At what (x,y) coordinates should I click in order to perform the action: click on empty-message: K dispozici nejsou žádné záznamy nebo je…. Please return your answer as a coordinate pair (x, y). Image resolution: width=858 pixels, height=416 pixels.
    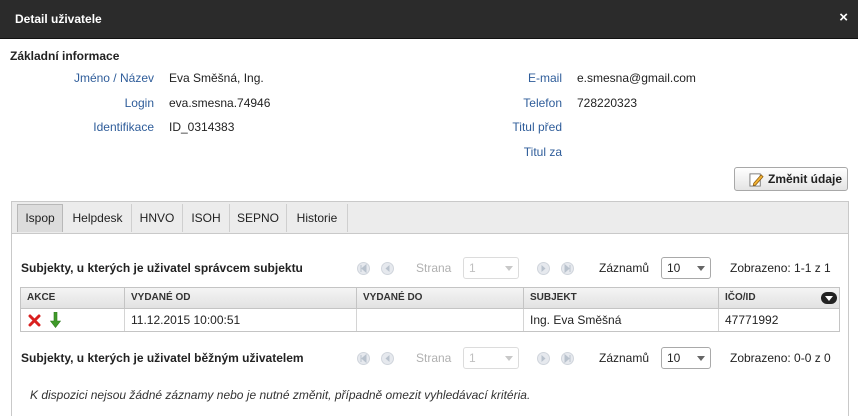
    Looking at the image, I should click on (280, 395).